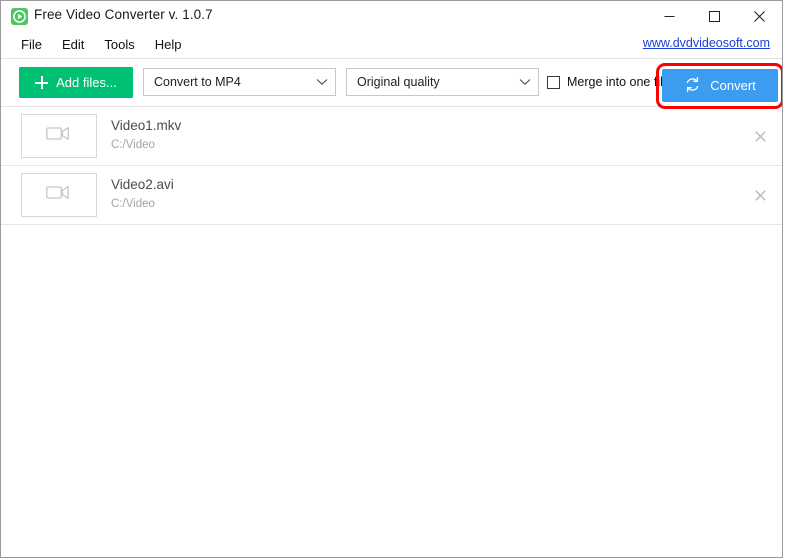 Image resolution: width=785 pixels, height=560 pixels. I want to click on menu-items: File Edit Tools Help, so click(101, 44).